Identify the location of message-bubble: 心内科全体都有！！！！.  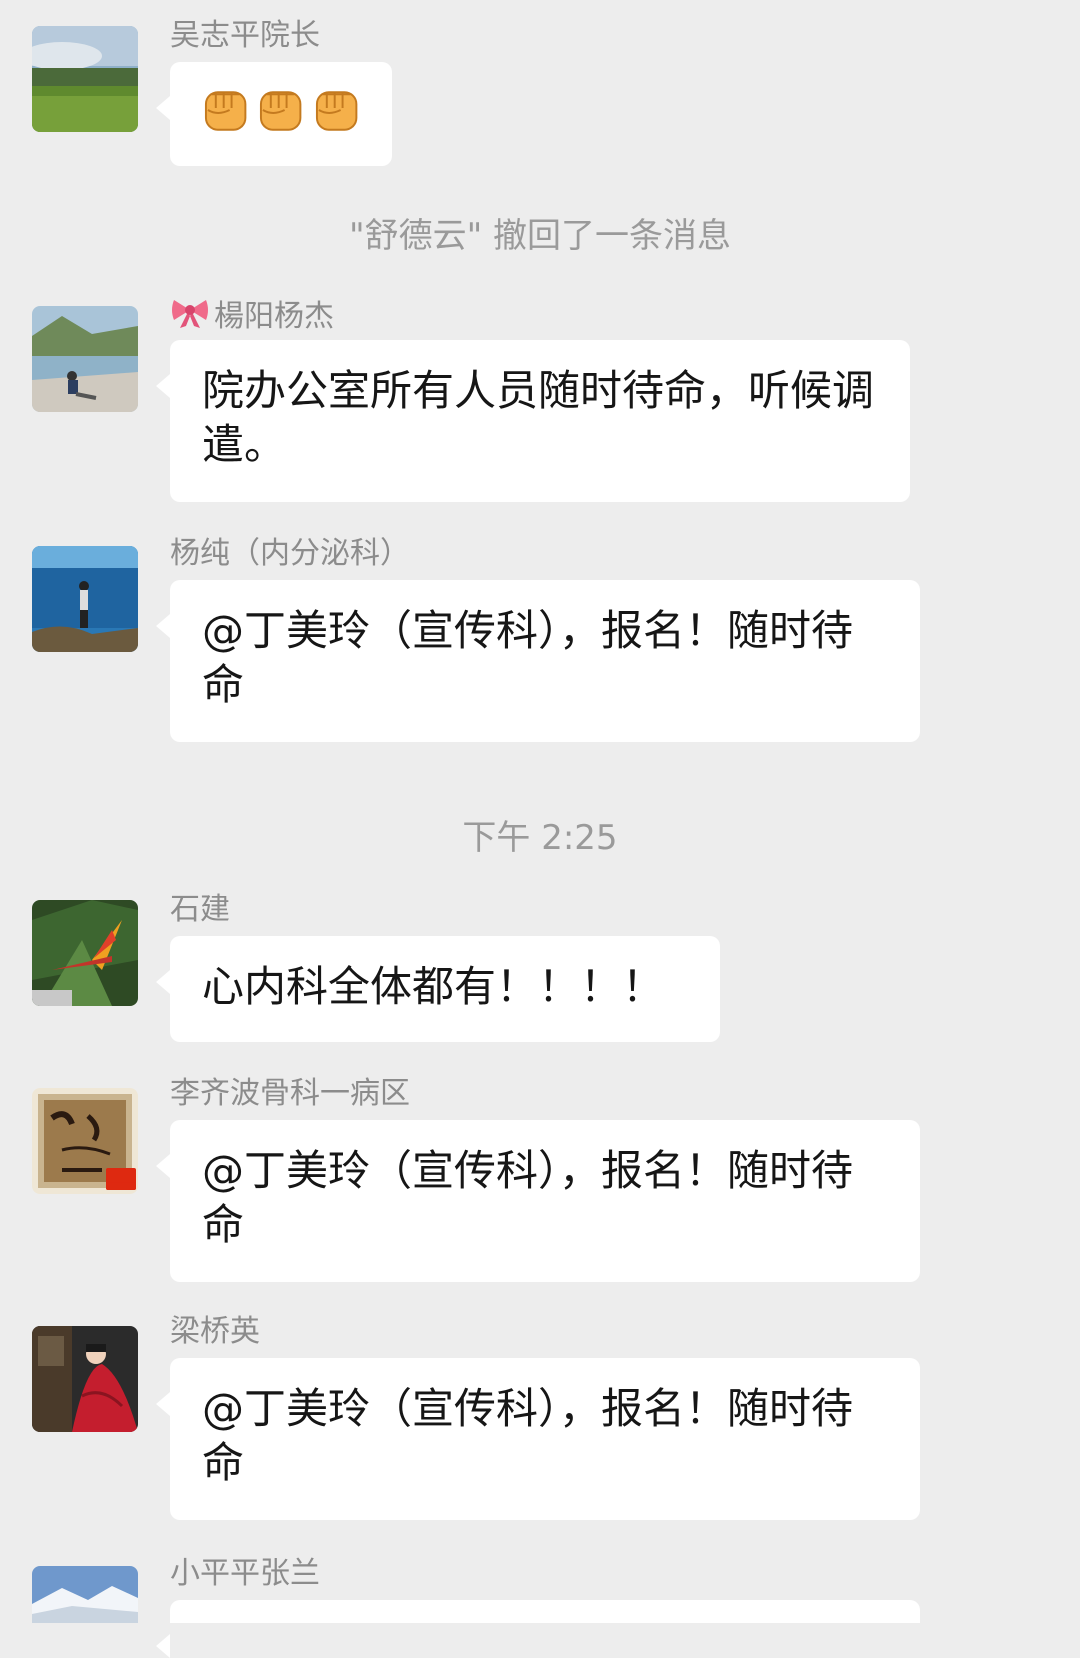
(438, 989).